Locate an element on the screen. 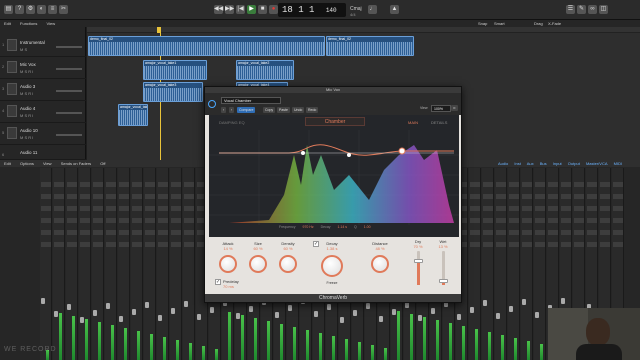  power-icon is located at coordinates (212, 104).